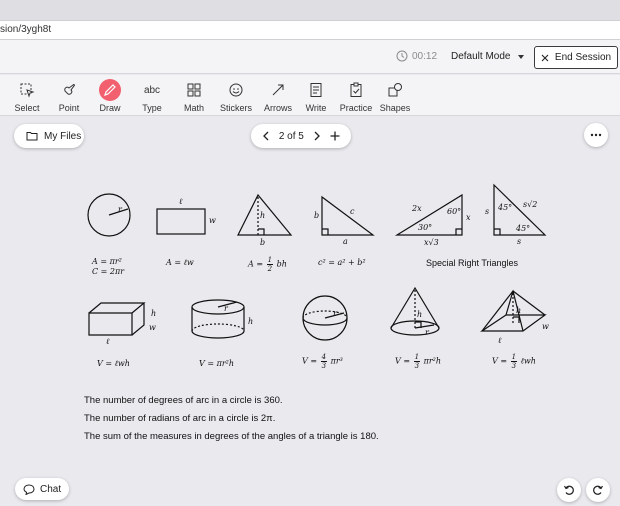 This screenshot has height=506, width=620. I want to click on right-triangle-a-label: a, so click(345, 241).